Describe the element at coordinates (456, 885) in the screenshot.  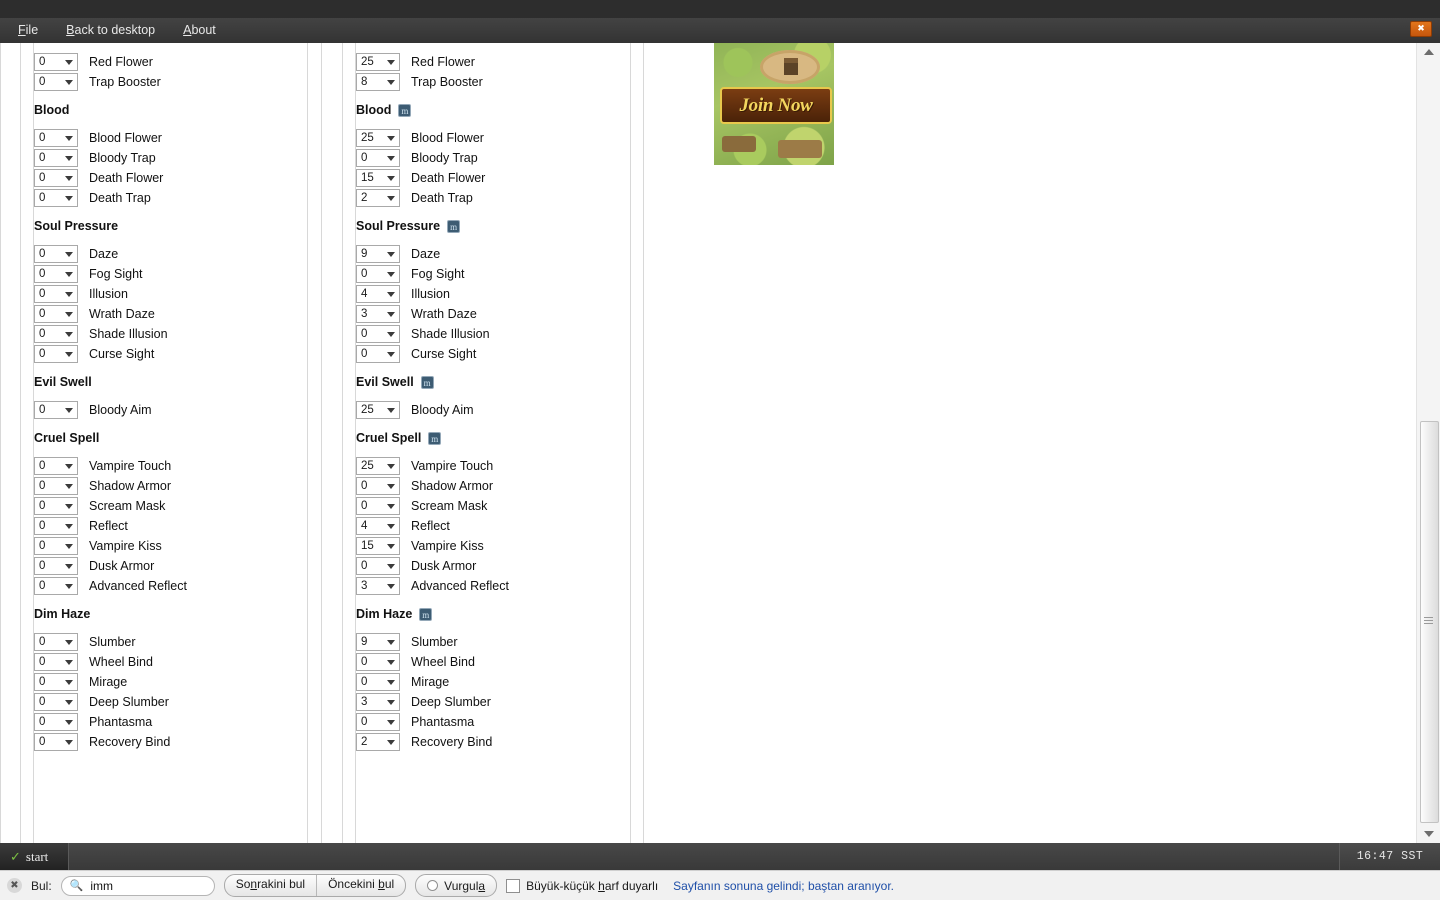
I see `highlight-all-toggle: Vurgula` at that location.